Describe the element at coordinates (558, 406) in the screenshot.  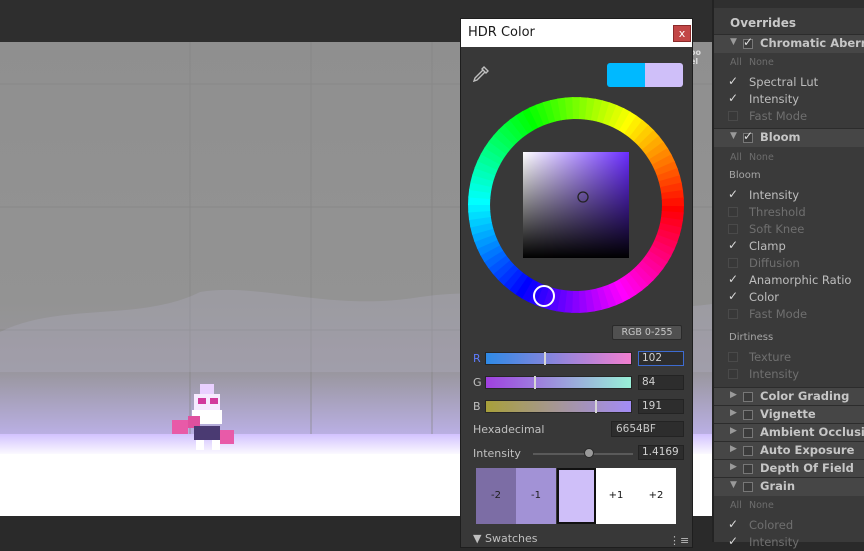
I see `channel-b-slider` at that location.